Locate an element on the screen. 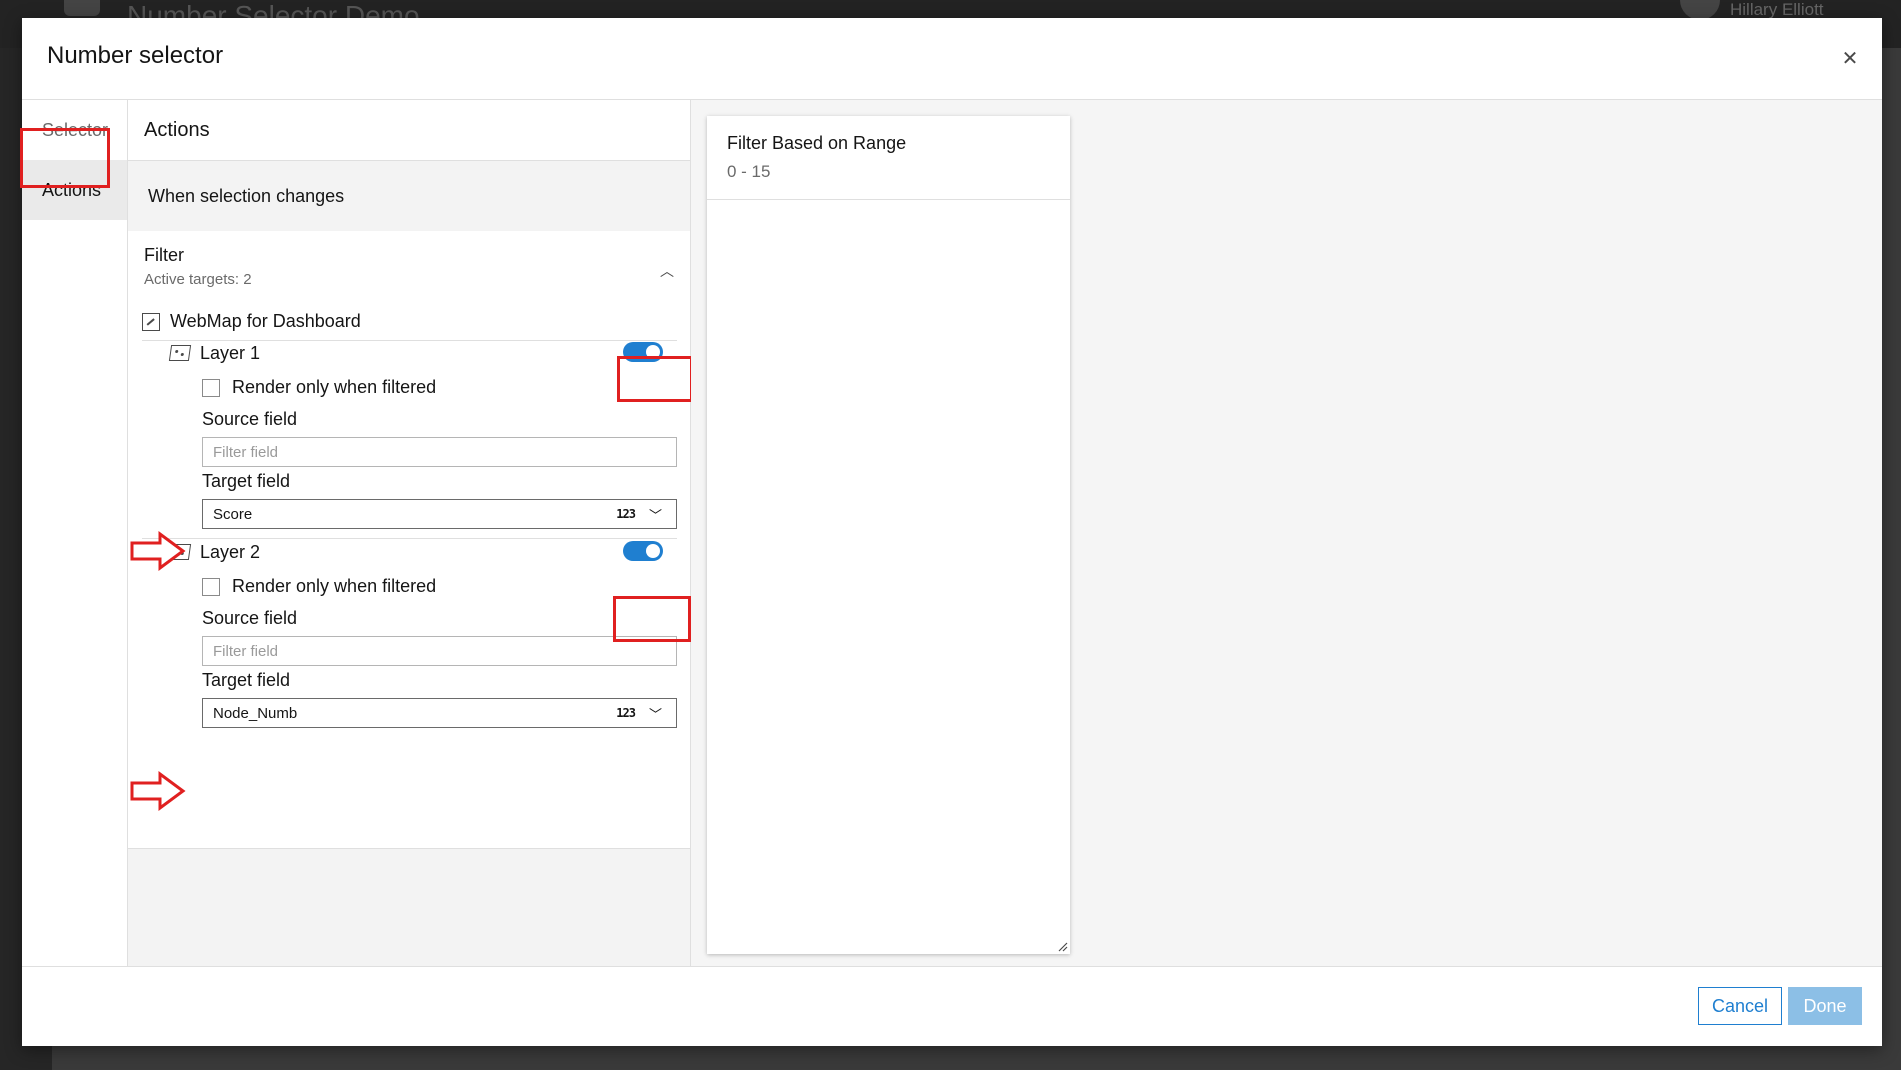 The width and height of the screenshot is (1901, 1070). preview-card-title: Filter Based on Range is located at coordinates (817, 143).